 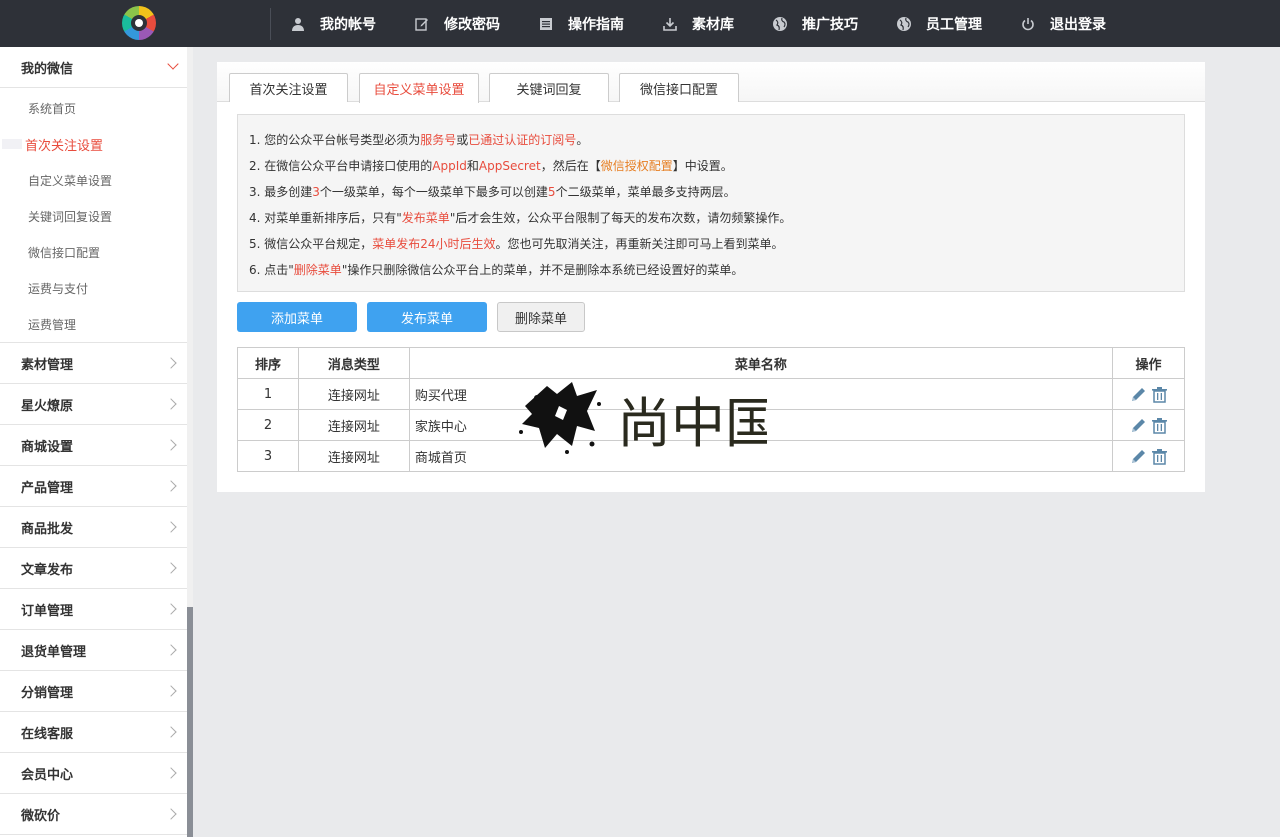 What do you see at coordinates (939, 24) in the screenshot?
I see `nav-staff: 员工管理` at bounding box center [939, 24].